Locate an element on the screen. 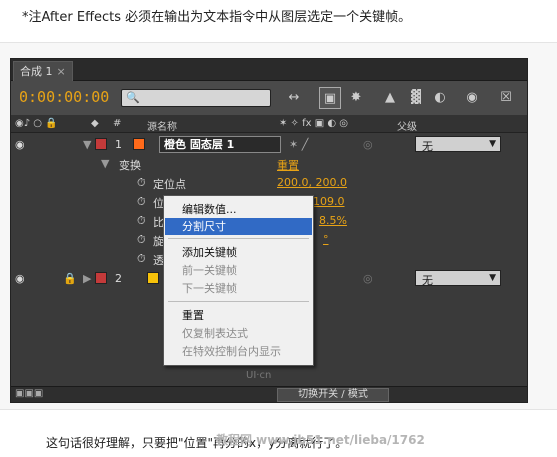  layer-switches-icon: ✶ ╱ is located at coordinates (298, 144).